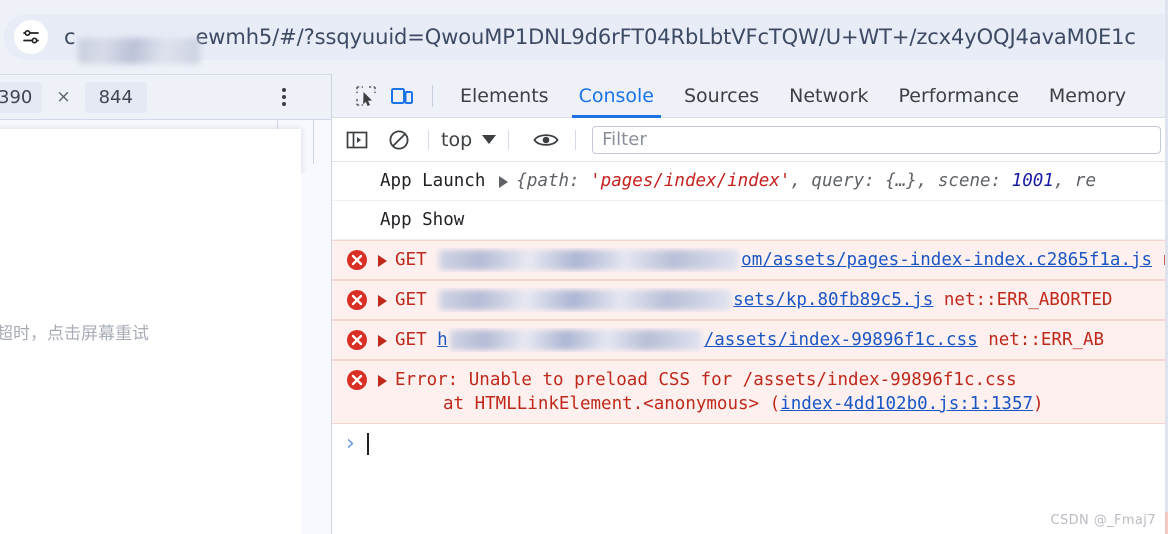 The image size is (1168, 534). I want to click on eye-glyph, so click(546, 139).